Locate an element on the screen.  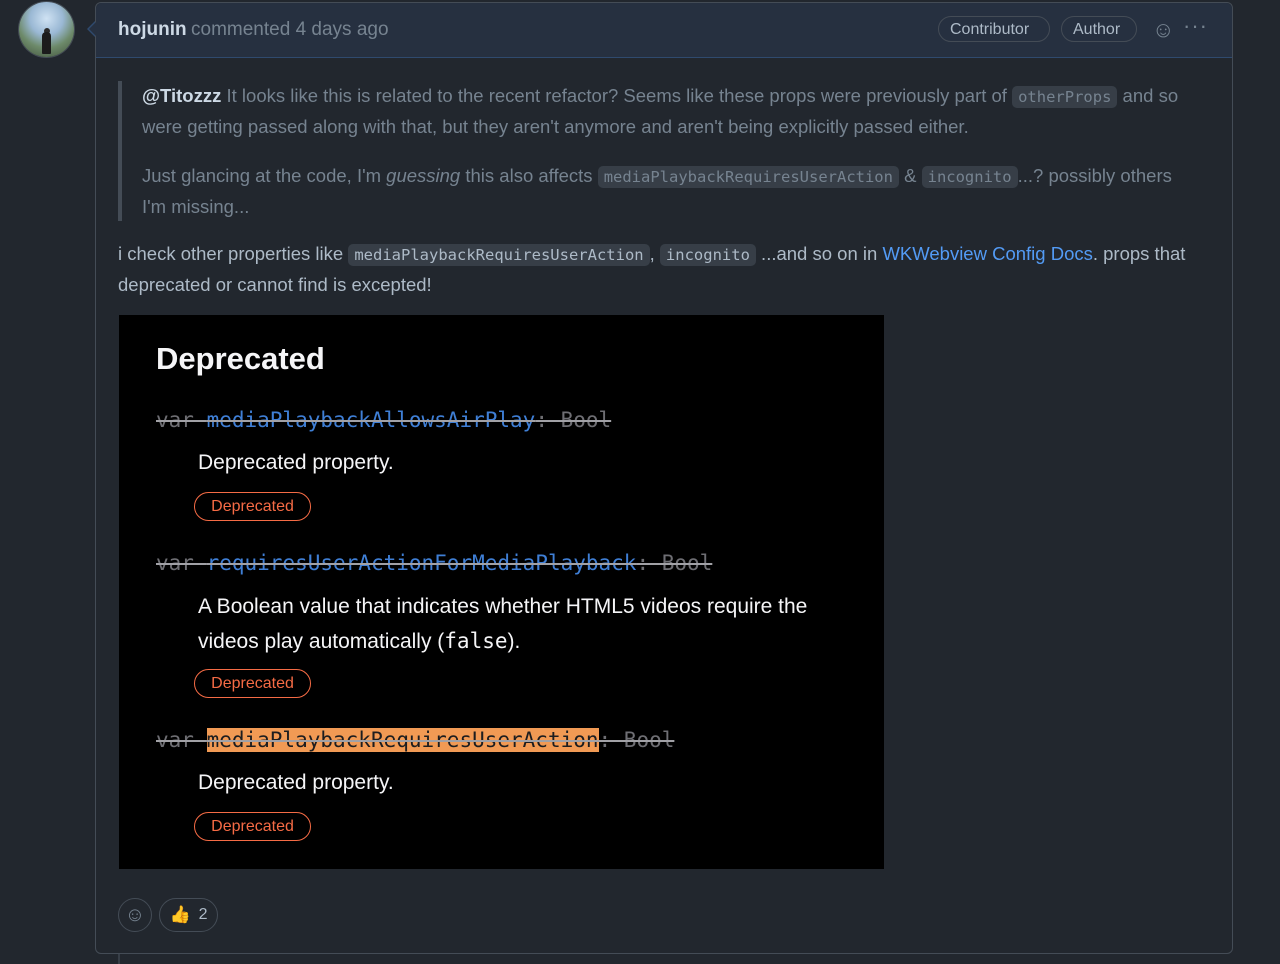
quote-text: Just glancing at the code, I'm is located at coordinates (264, 175).